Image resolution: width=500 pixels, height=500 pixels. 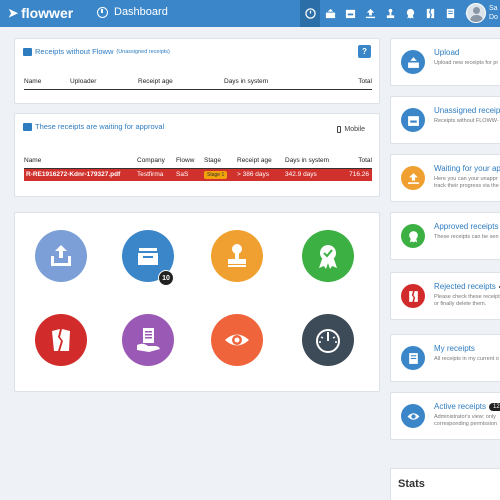 I want to click on card-title: Rejected receipts, so click(x=467, y=286).